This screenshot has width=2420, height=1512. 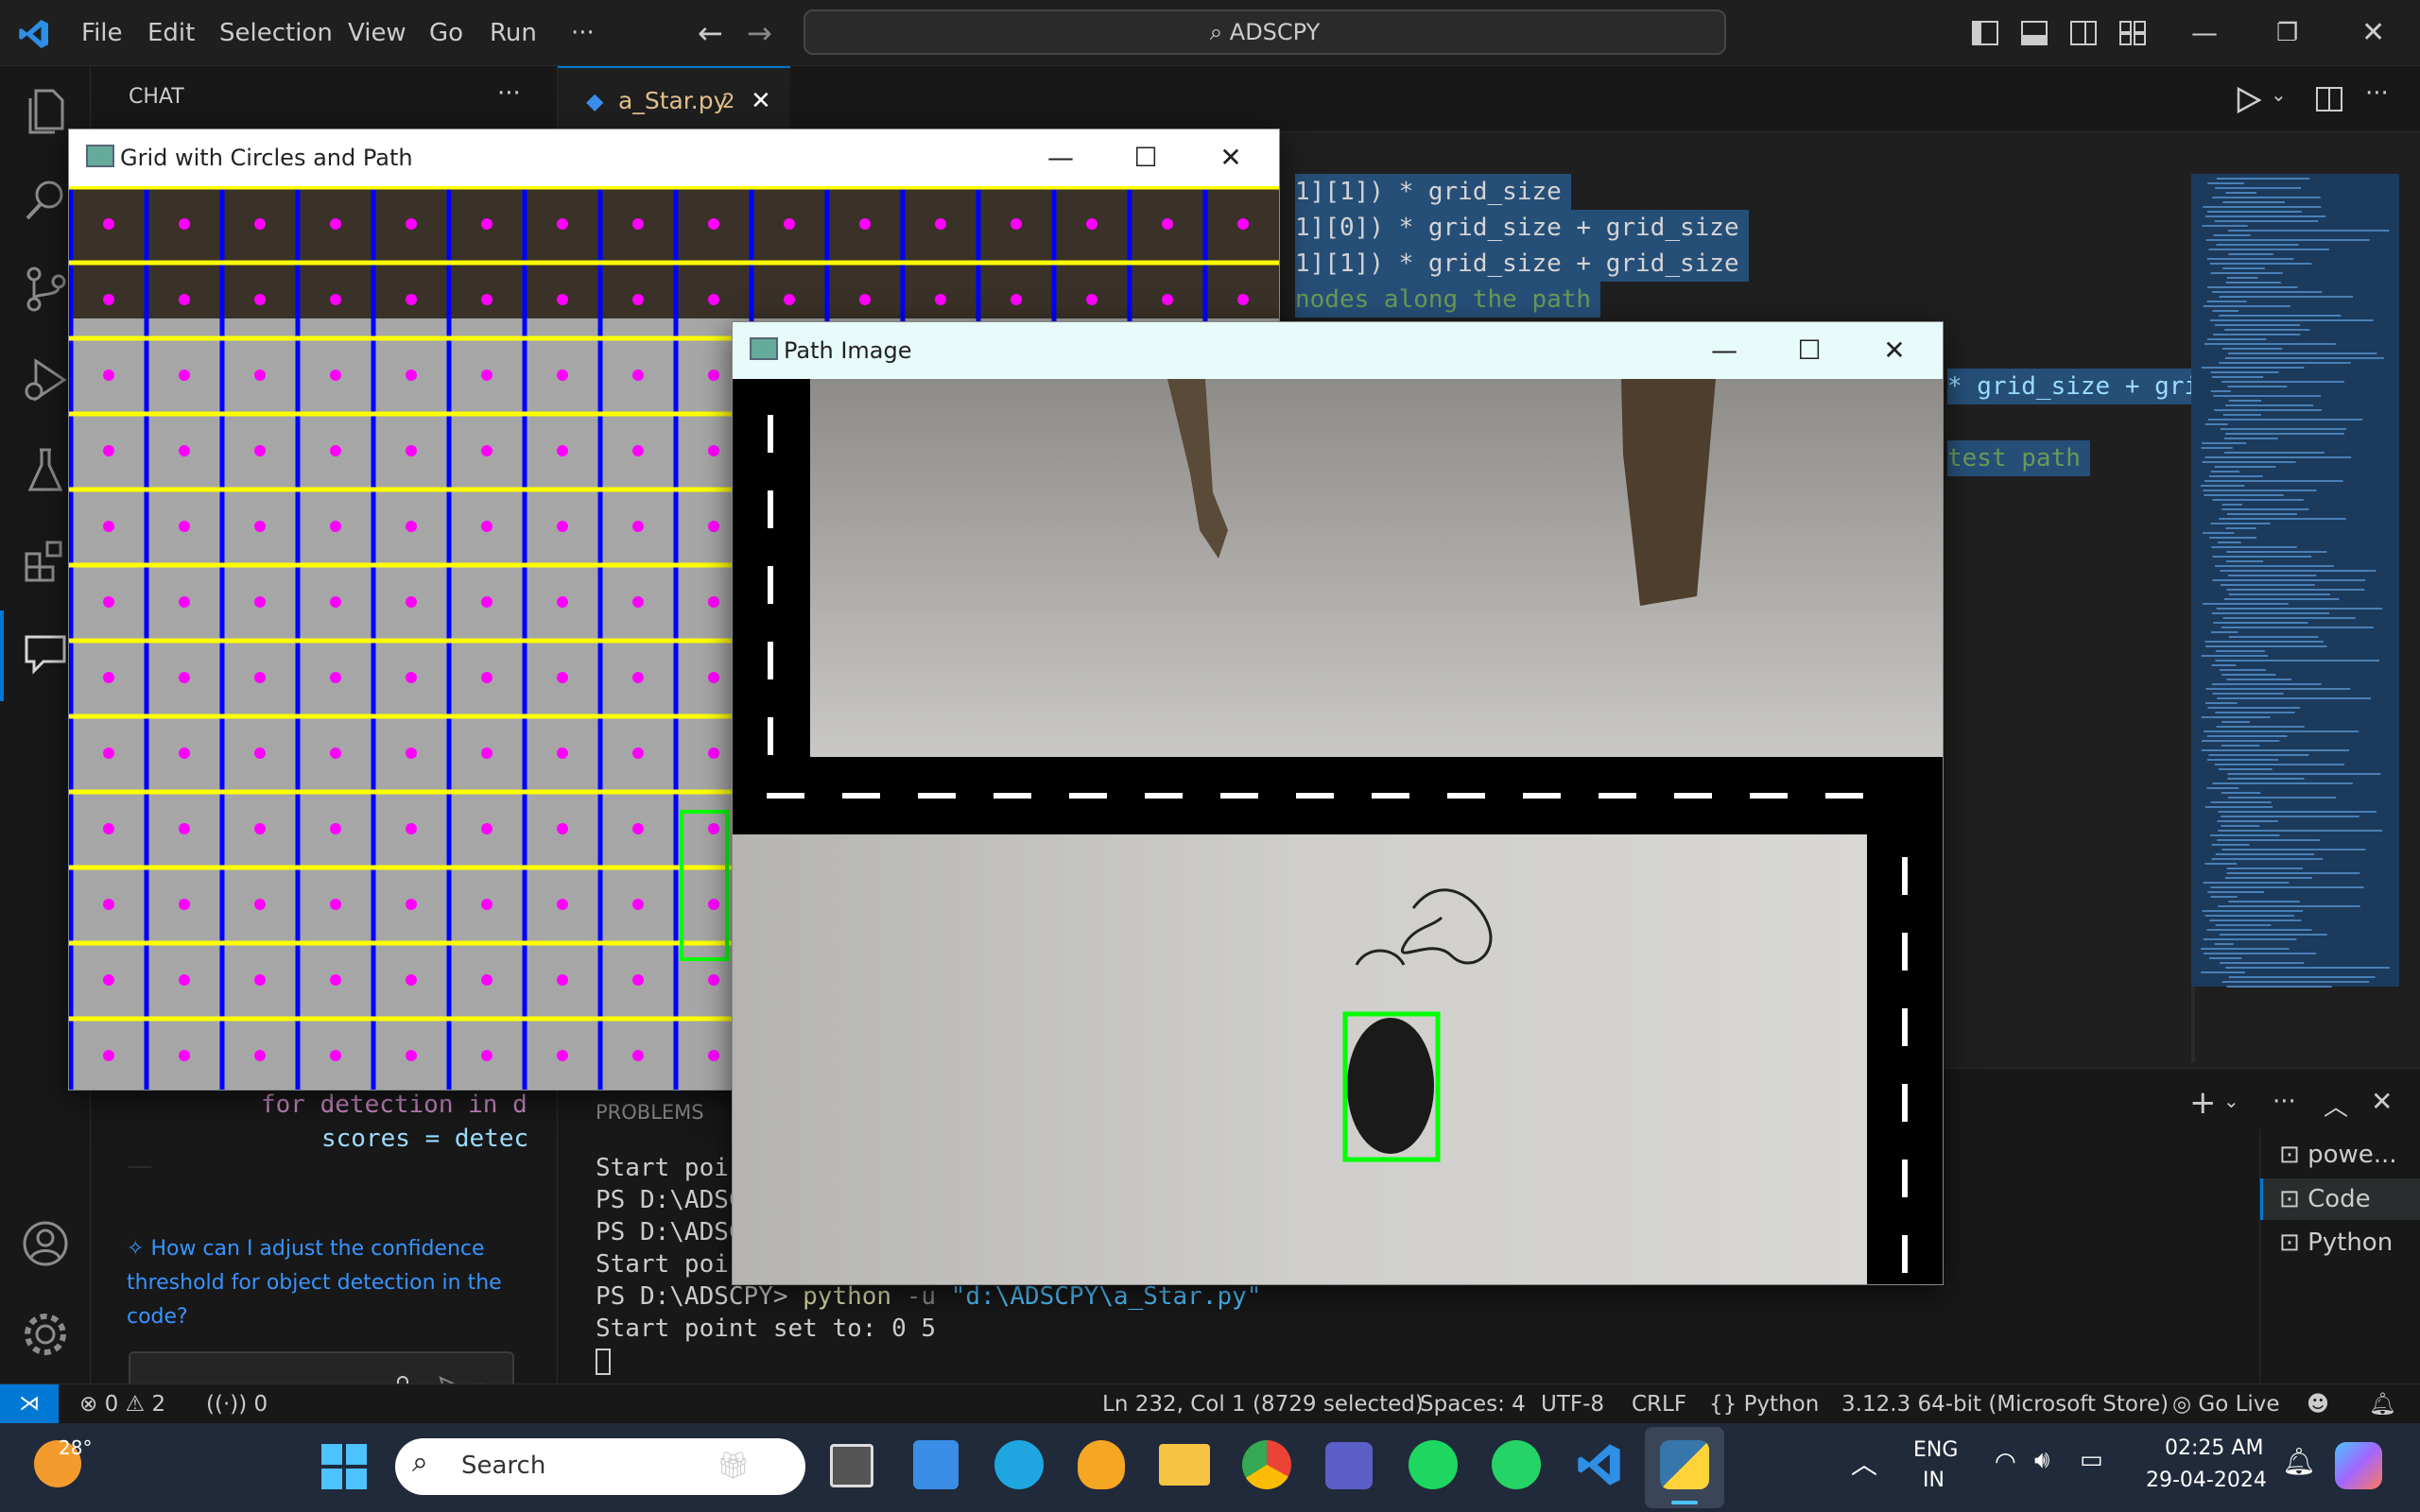 I want to click on tab-a-star-py: ◆ a_Star.py 2 ✕, so click(x=674, y=99).